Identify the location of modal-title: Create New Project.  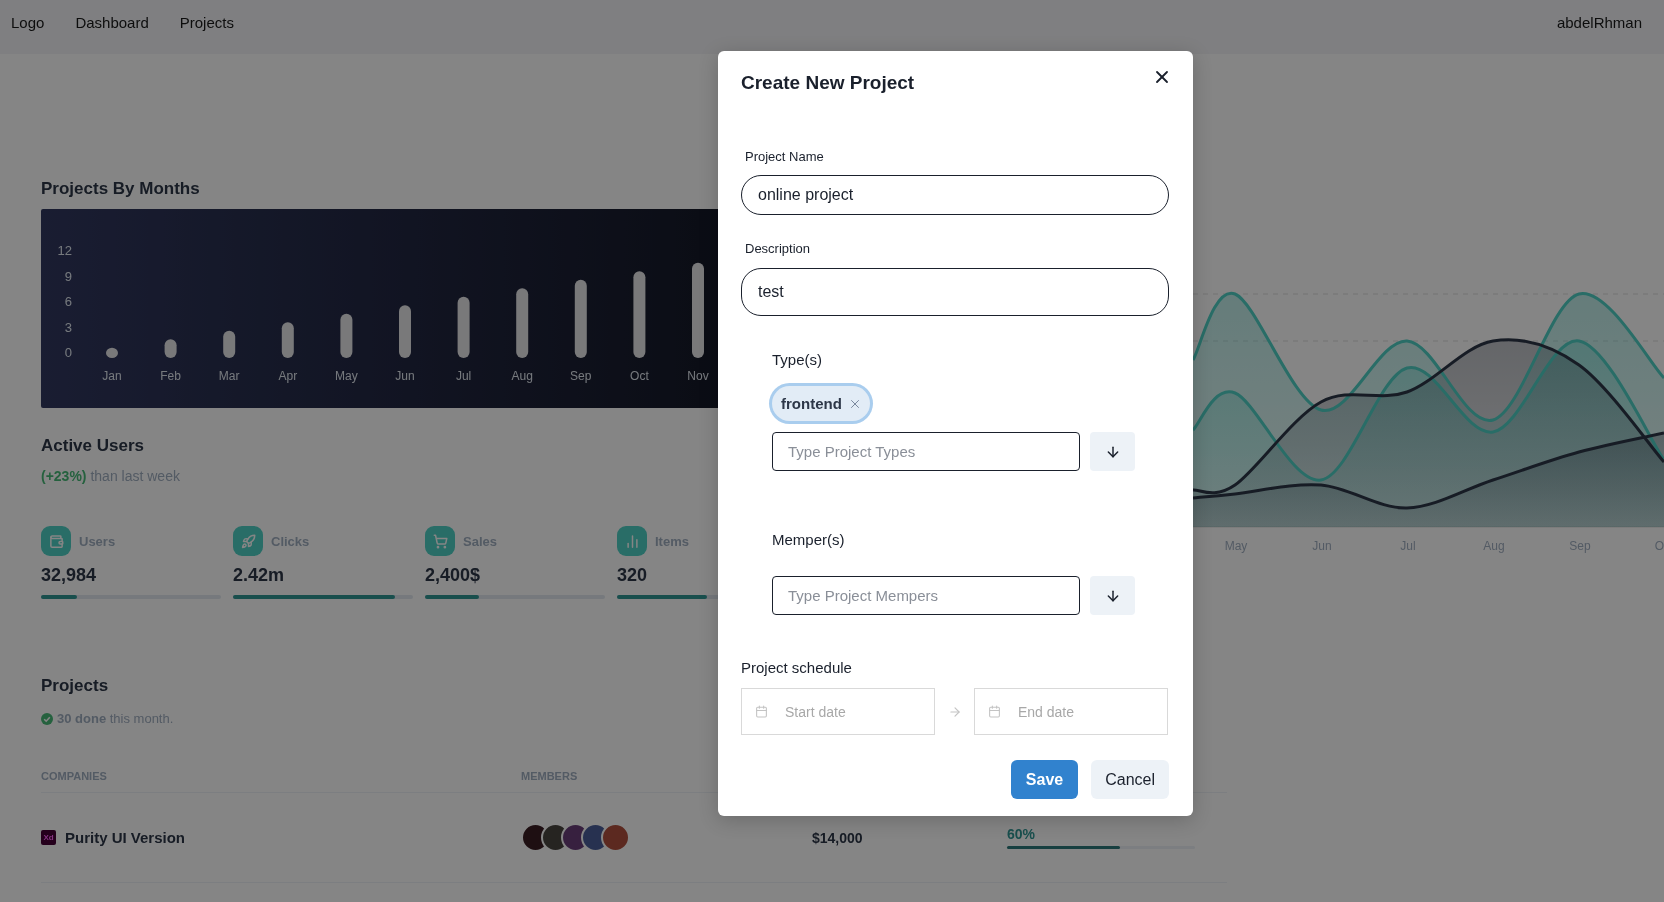
(828, 83).